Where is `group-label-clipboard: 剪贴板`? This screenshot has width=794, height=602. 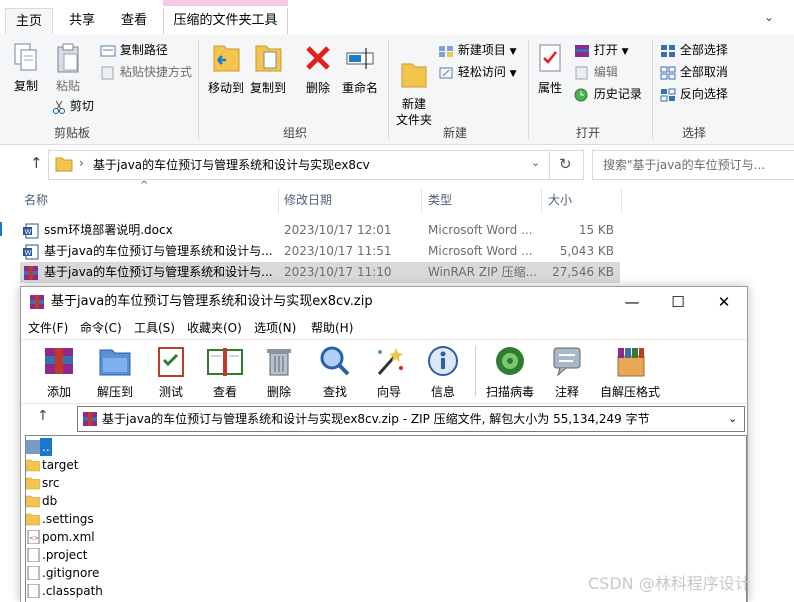
group-label-clipboard: 剪贴板 is located at coordinates (72, 133).